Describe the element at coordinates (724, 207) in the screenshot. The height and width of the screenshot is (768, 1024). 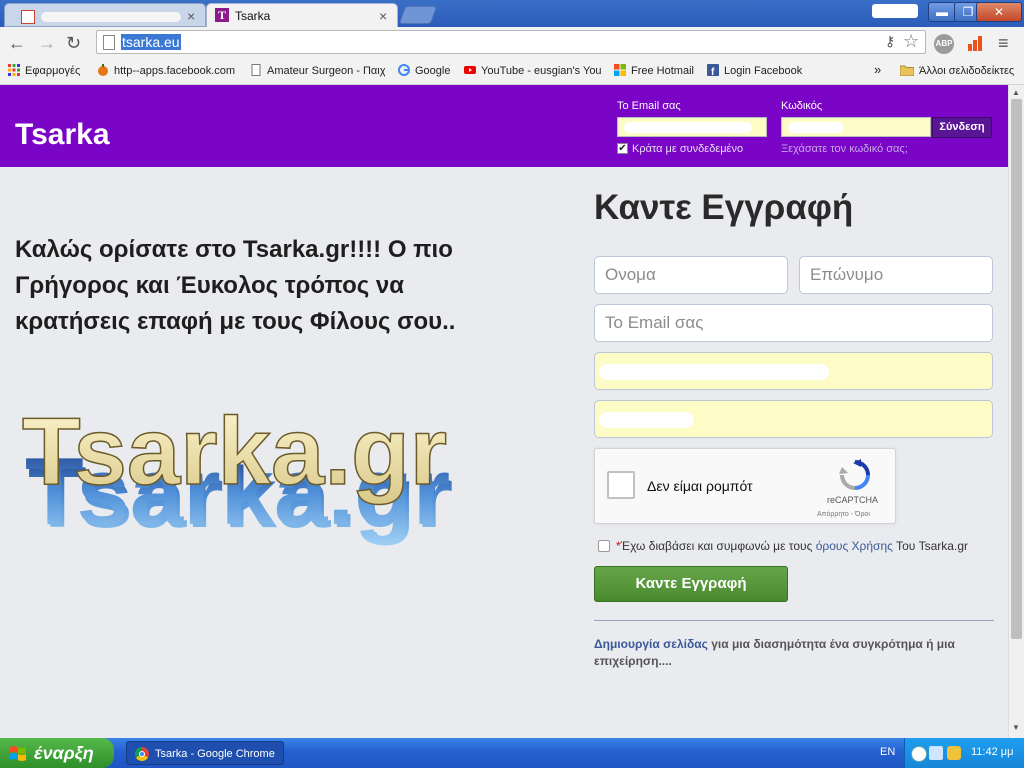
I see `register-title: Καντε Εγγραφή` at that location.